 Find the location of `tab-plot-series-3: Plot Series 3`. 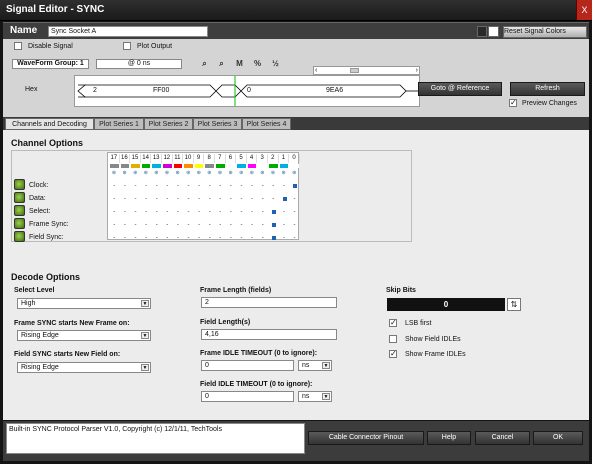

tab-plot-series-3: Plot Series 3 is located at coordinates (217, 124).